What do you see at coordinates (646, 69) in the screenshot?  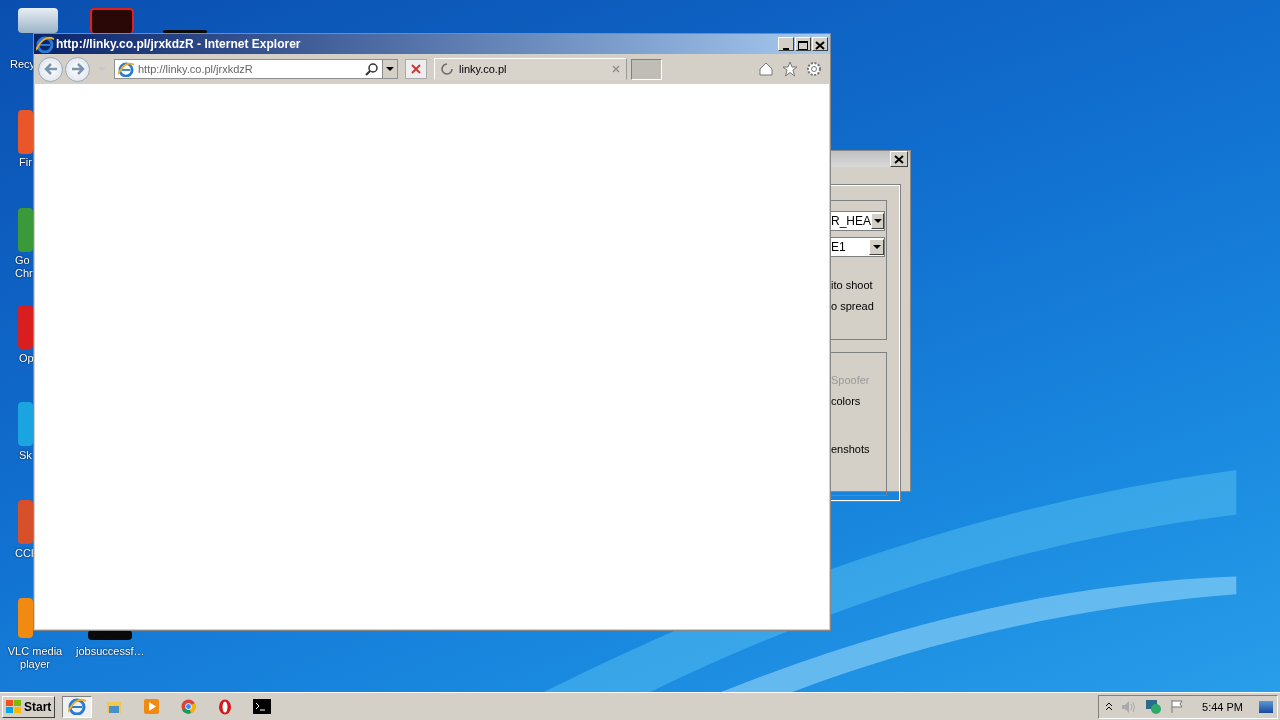 I see `new-tab-button` at bounding box center [646, 69].